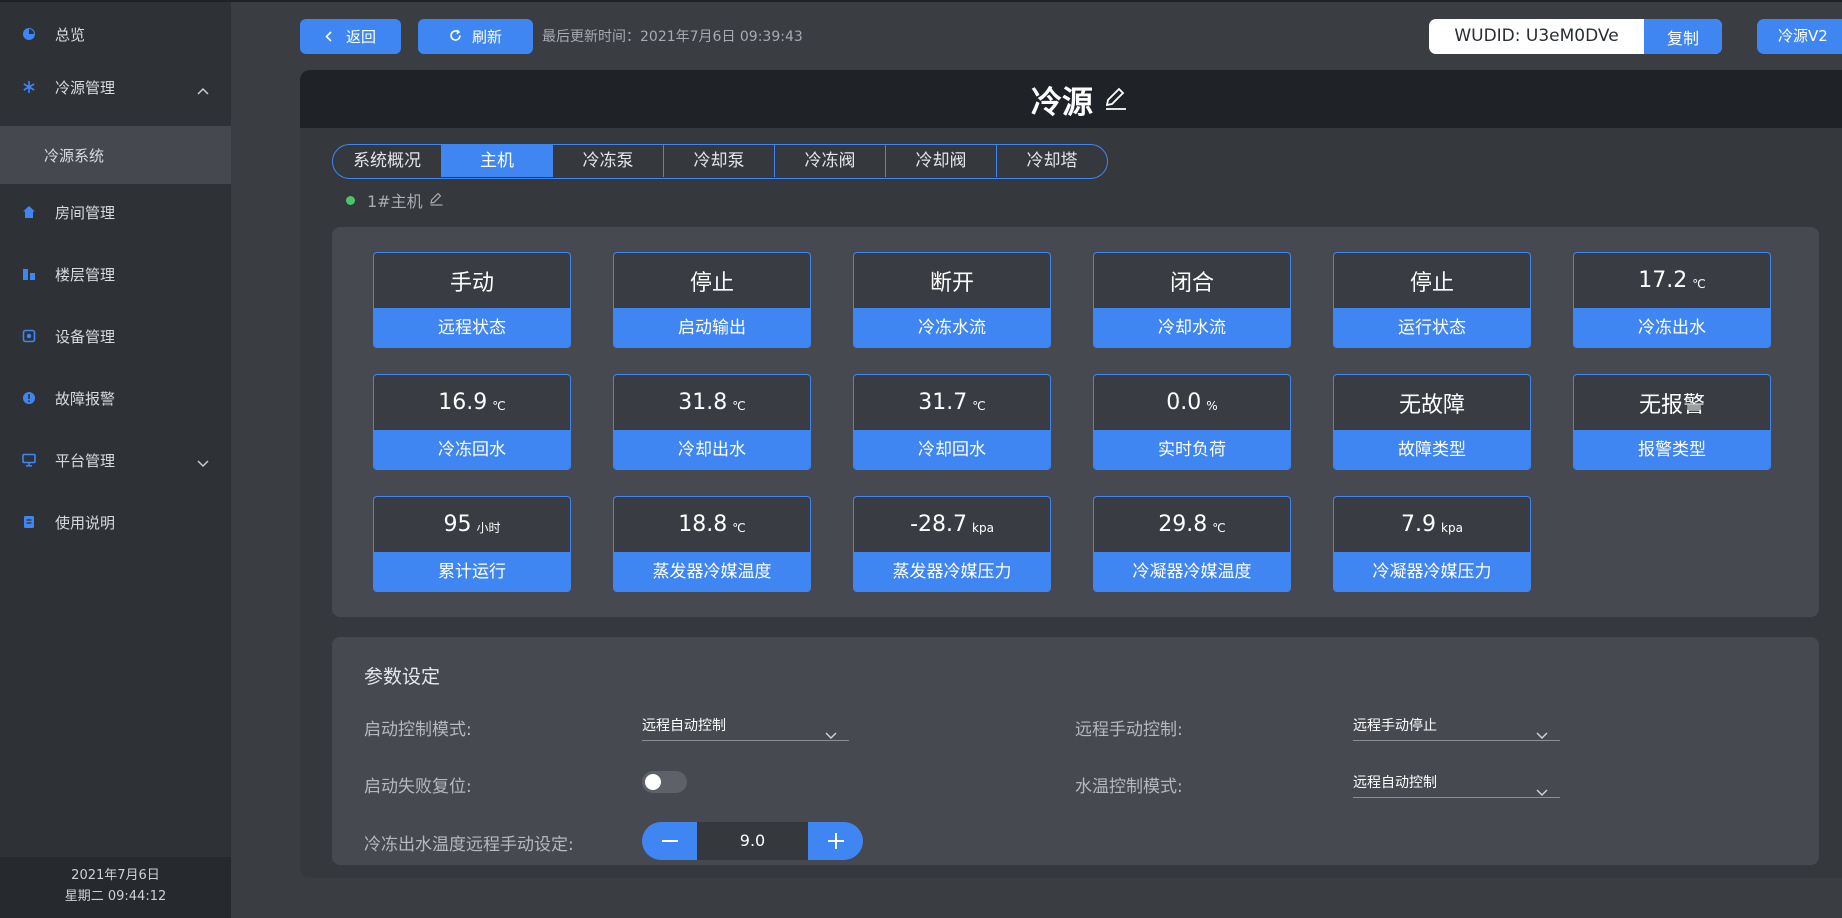 This screenshot has height=918, width=1842. I want to click on page-title: 冷源, so click(1062, 102).